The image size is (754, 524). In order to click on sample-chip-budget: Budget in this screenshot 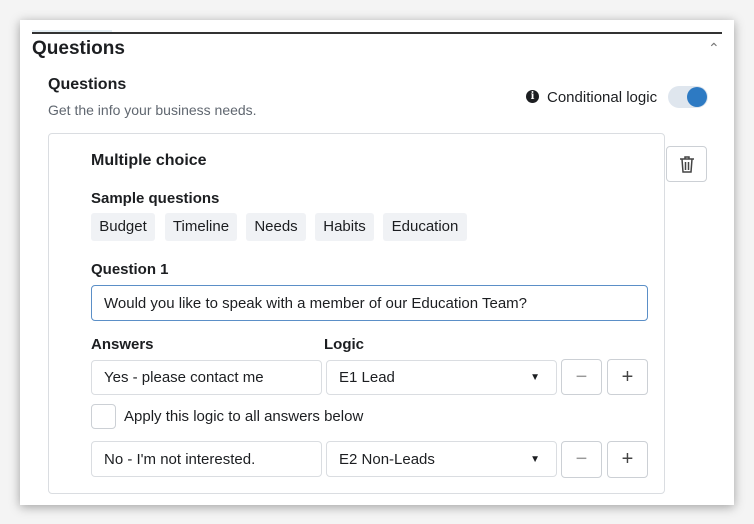, I will do `click(123, 227)`.